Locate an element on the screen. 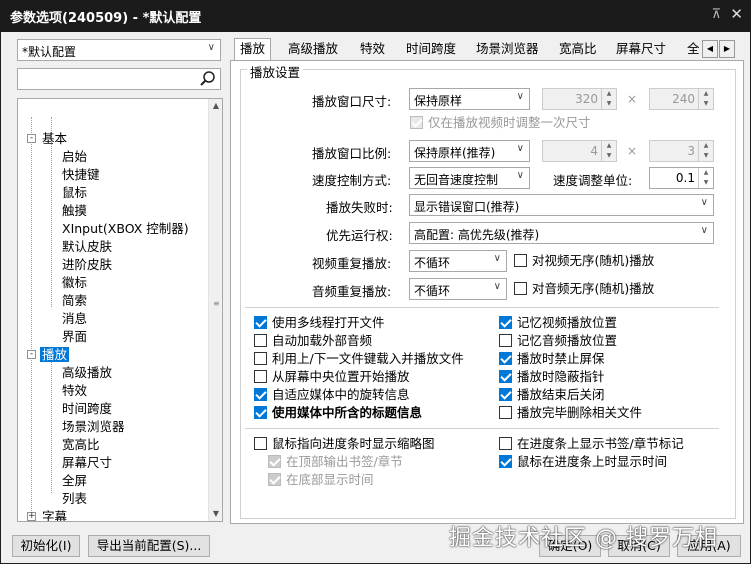 Image resolution: width=751 pixels, height=564 pixels. tab-time-span: 时间跨度 is located at coordinates (431, 50).